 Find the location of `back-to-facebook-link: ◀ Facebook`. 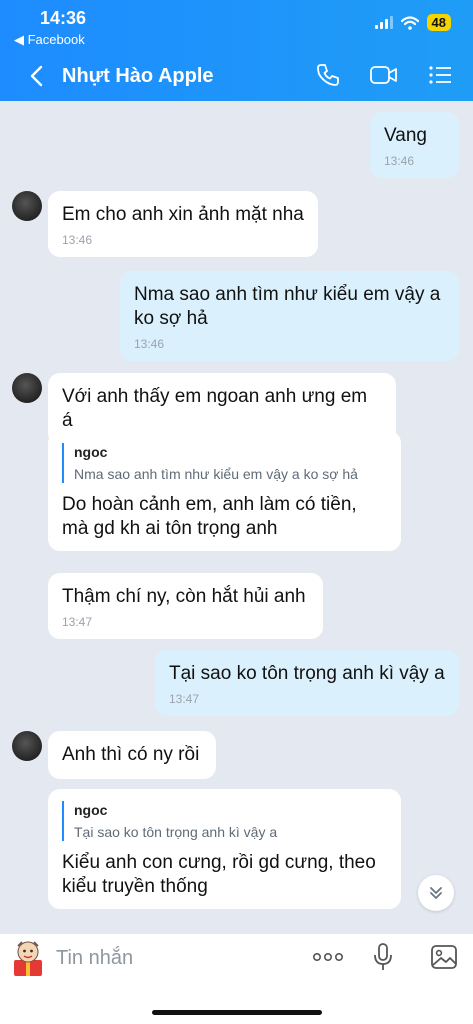

back-to-facebook-link: ◀ Facebook is located at coordinates (49, 40).